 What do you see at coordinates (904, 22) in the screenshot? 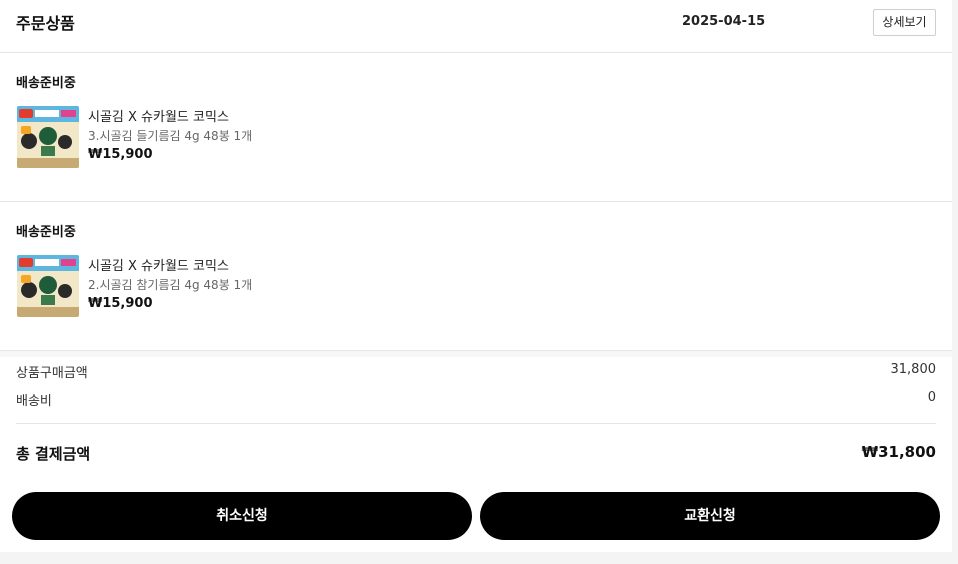
I see `view-details-button: 상세보기` at bounding box center [904, 22].